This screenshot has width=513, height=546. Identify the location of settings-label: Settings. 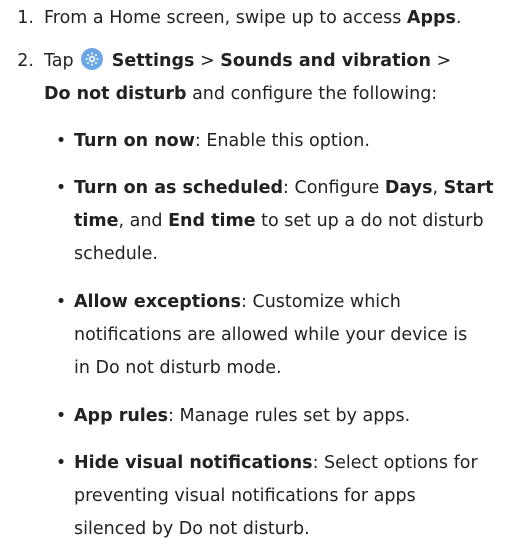
(153, 61).